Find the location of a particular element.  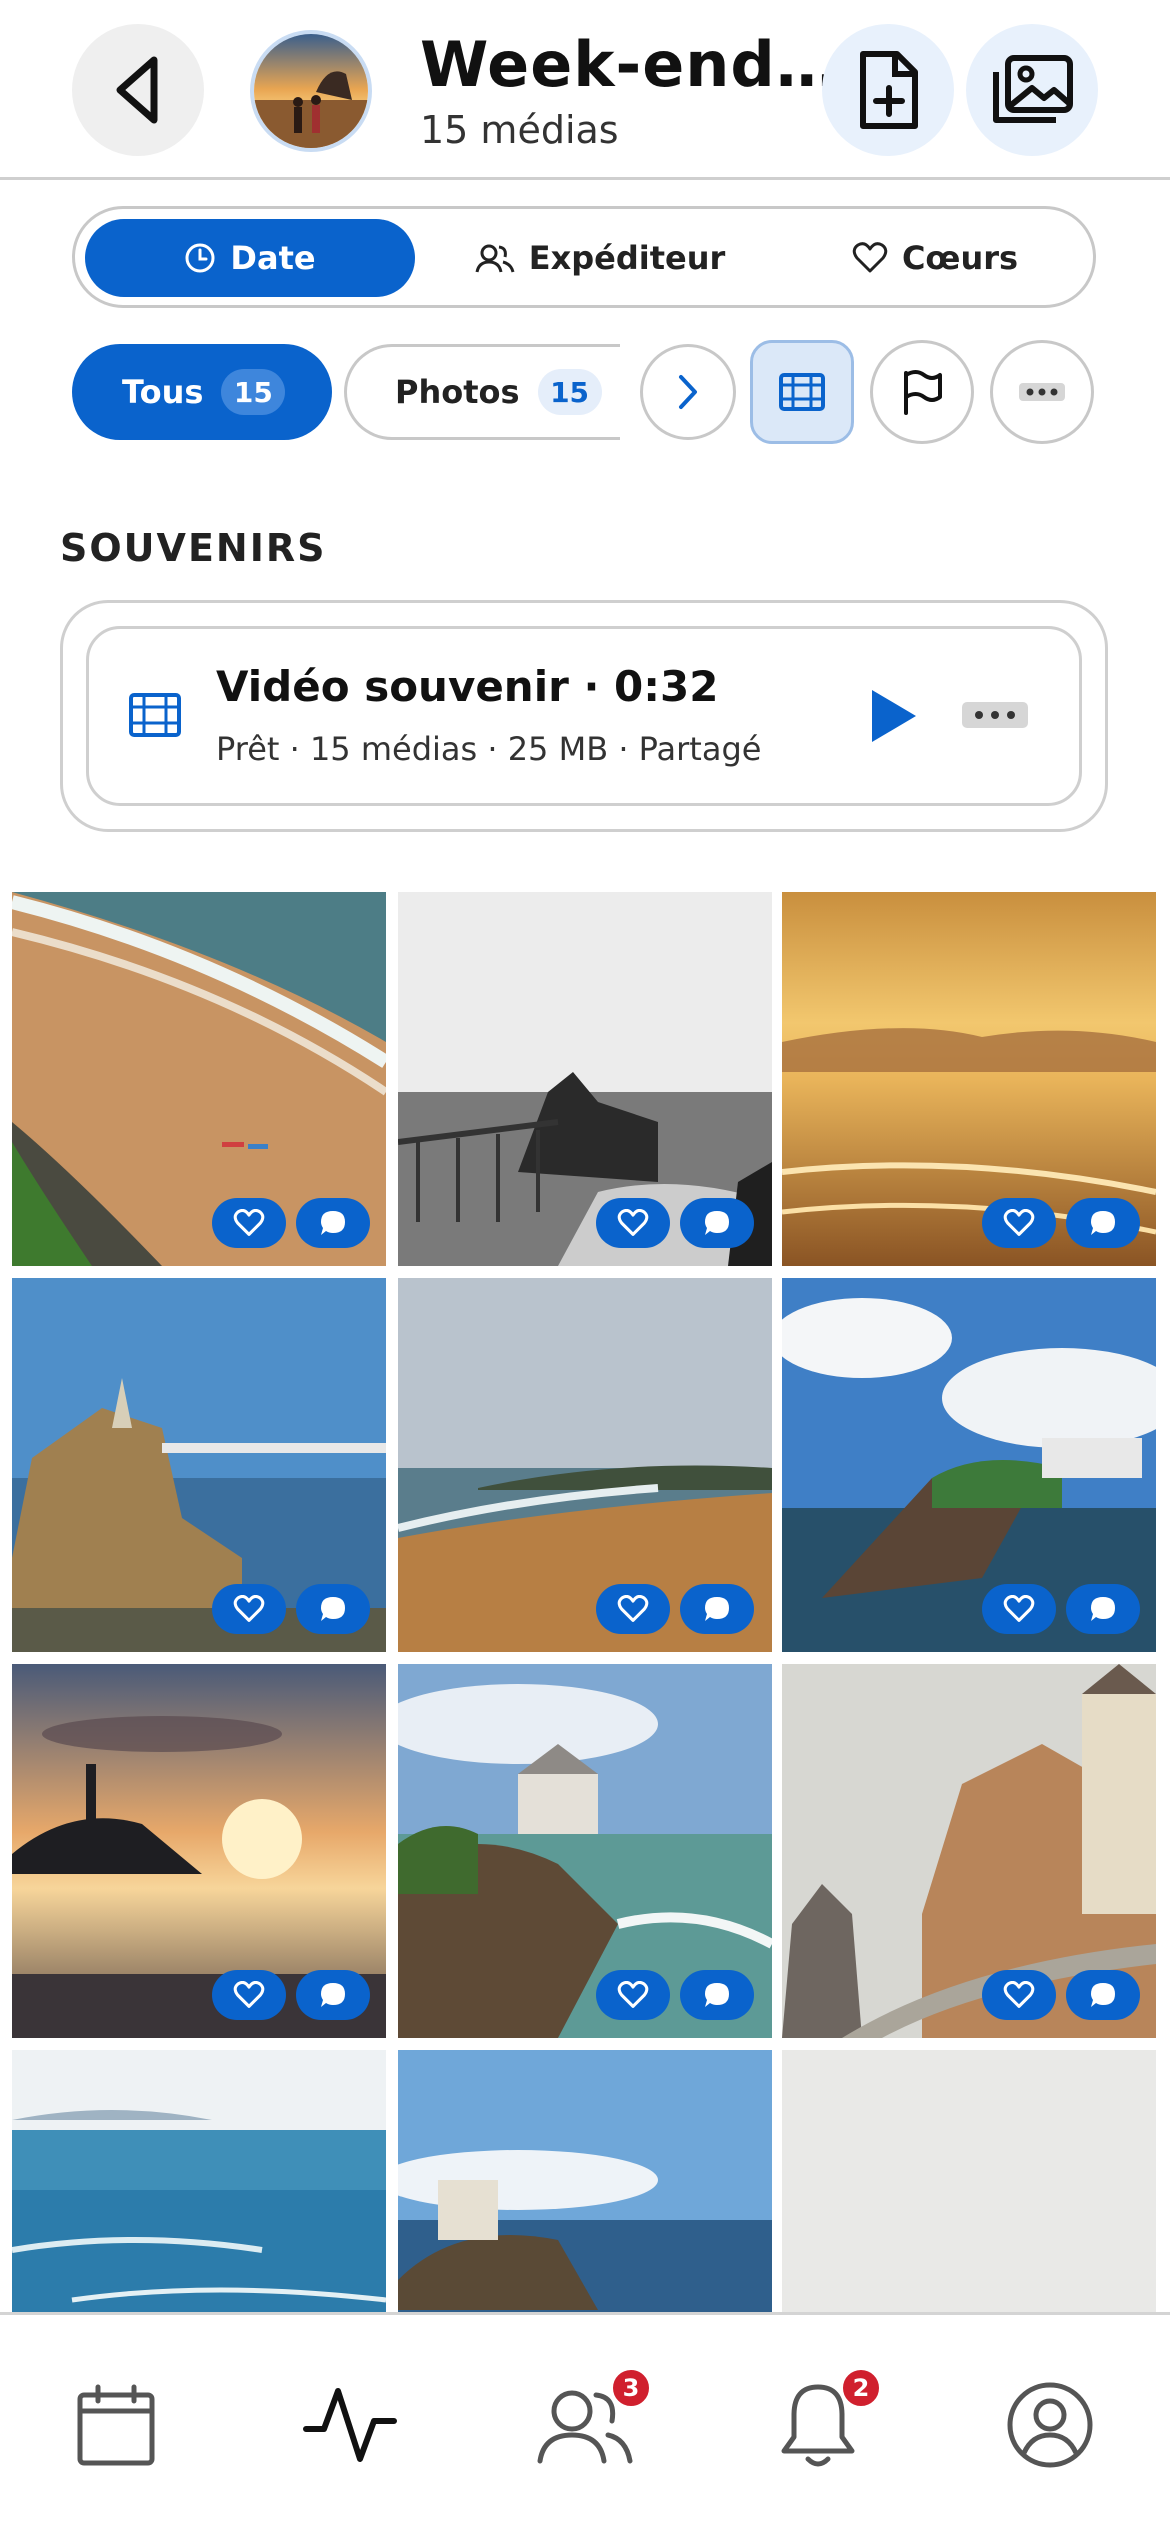

sort-segmented-control: Date Expéditeur Cœurs is located at coordinates (584, 257).